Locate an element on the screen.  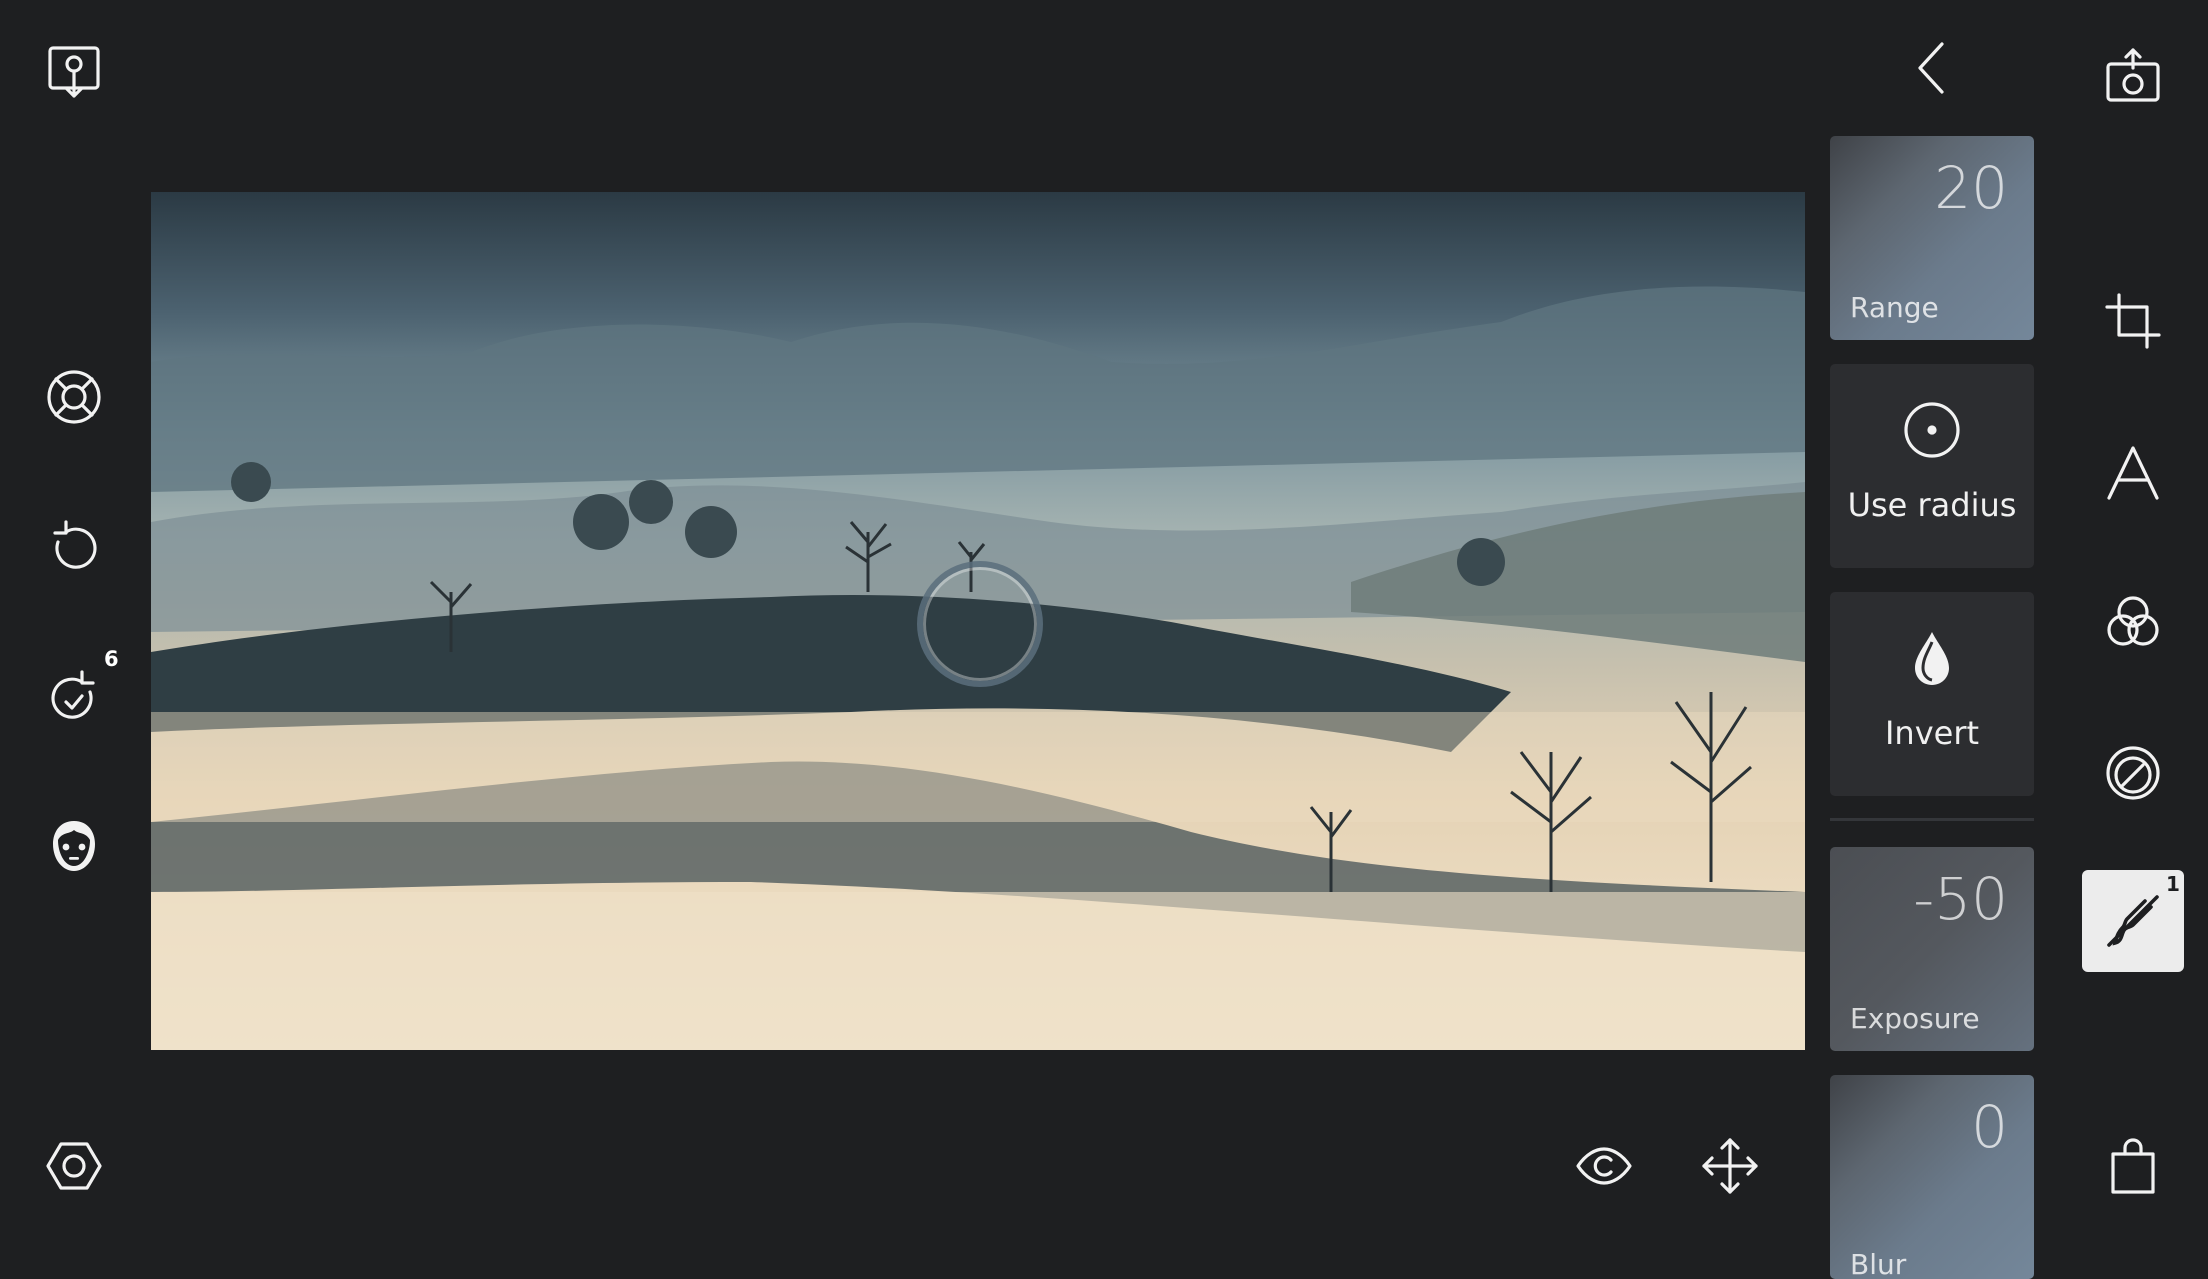
filters-button is located at coordinates (2133, 622).